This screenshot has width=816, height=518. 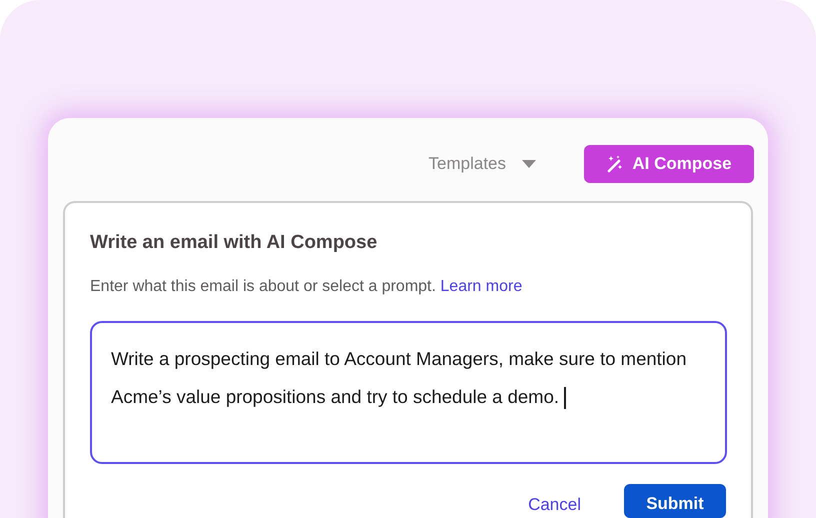 I want to click on ai-compose-button: AI Compose, so click(x=669, y=164).